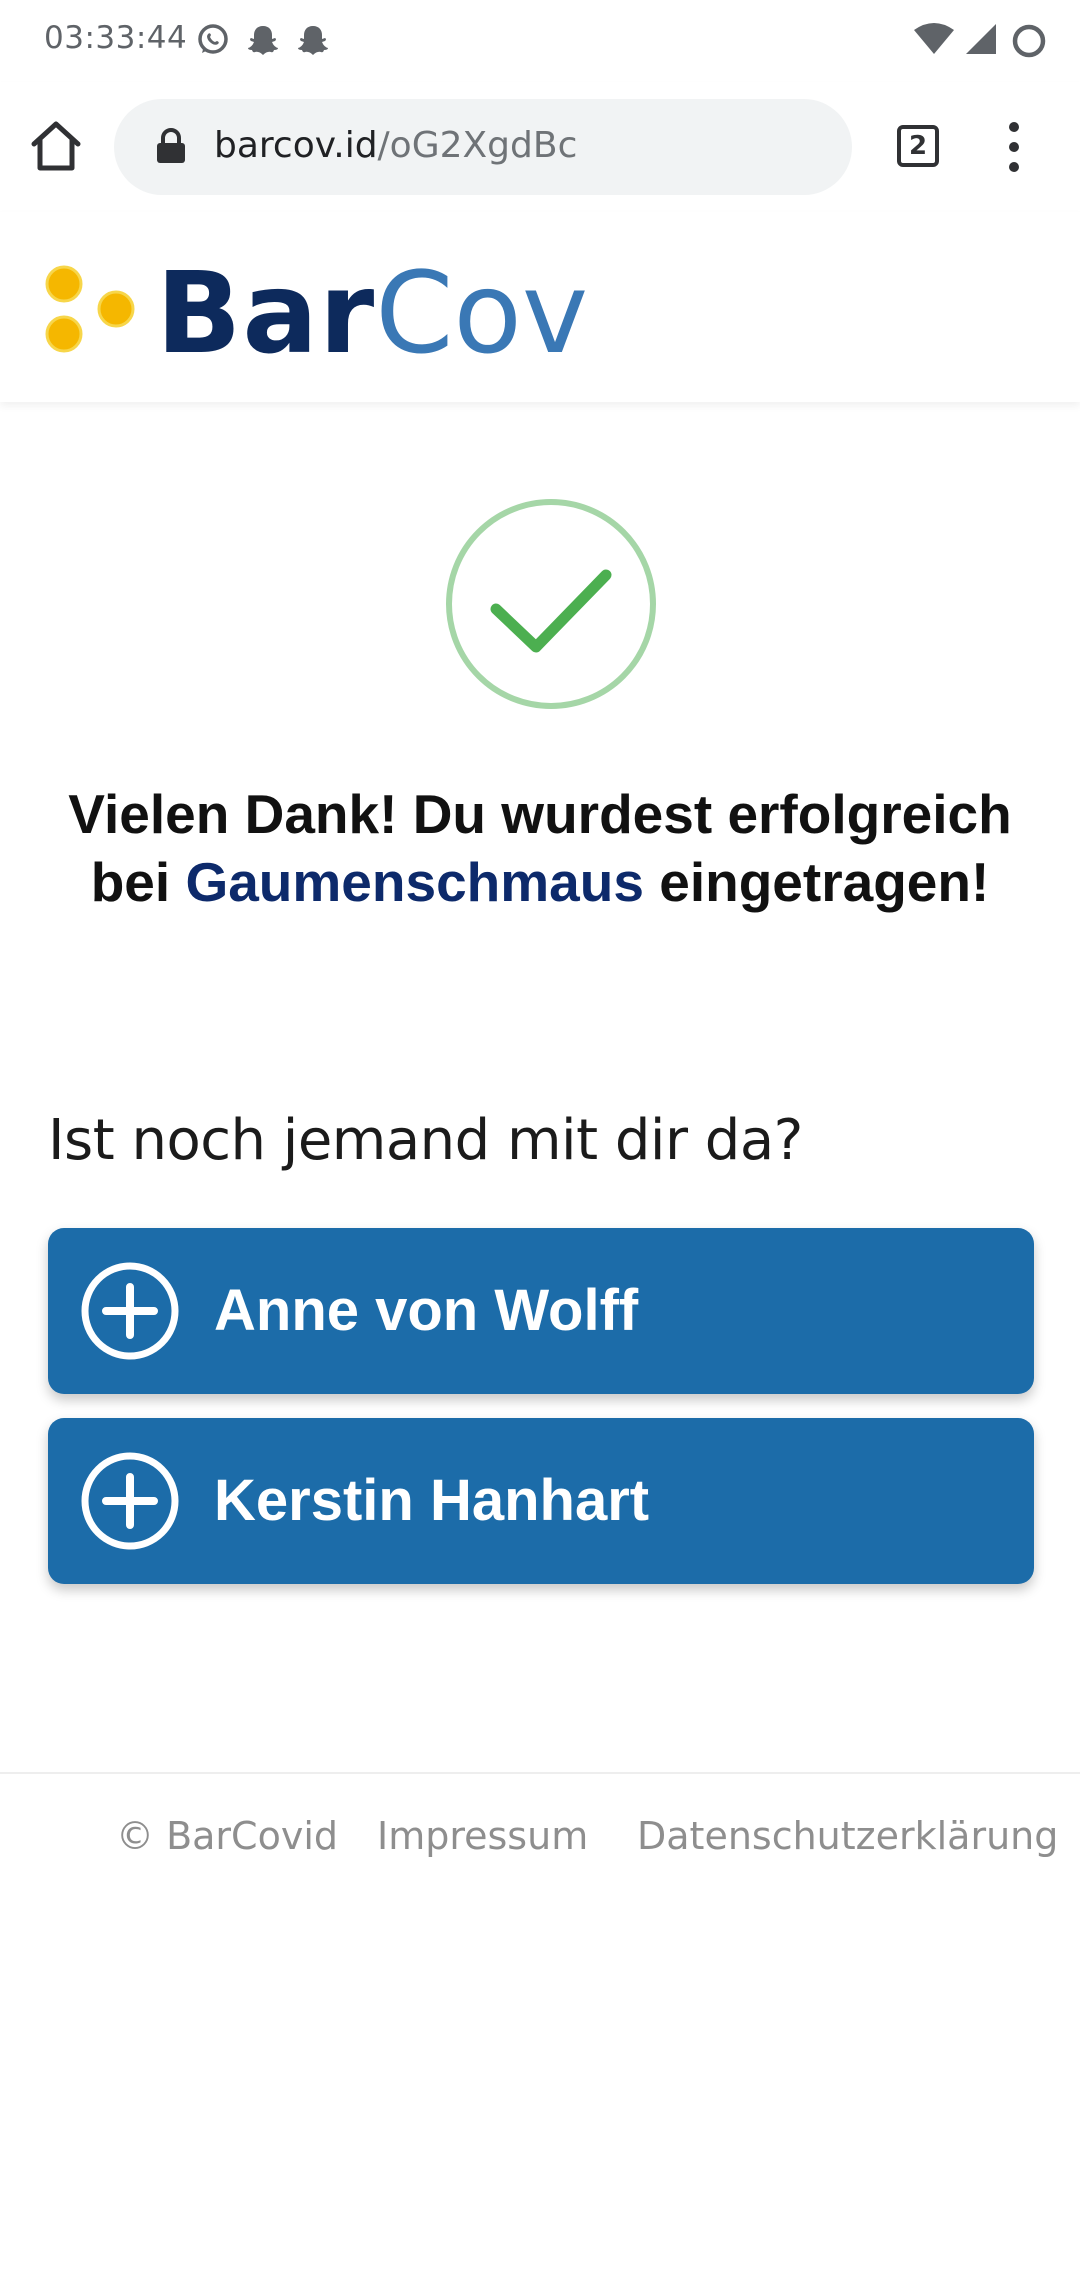  I want to click on address-bar: barcov.id/oG2XgdBc, so click(483, 147).